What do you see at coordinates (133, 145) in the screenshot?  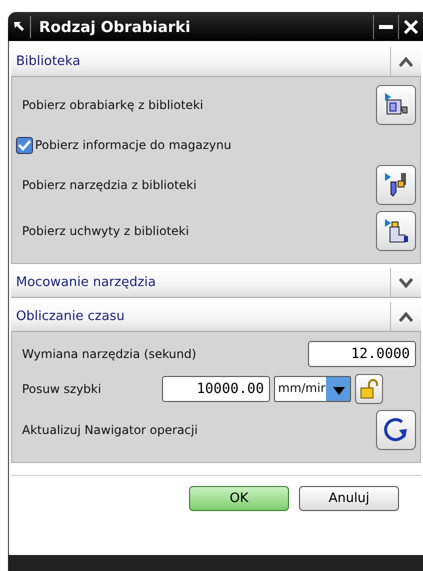 I see `checkbox-label: Pobierz informacje do magazynu` at bounding box center [133, 145].